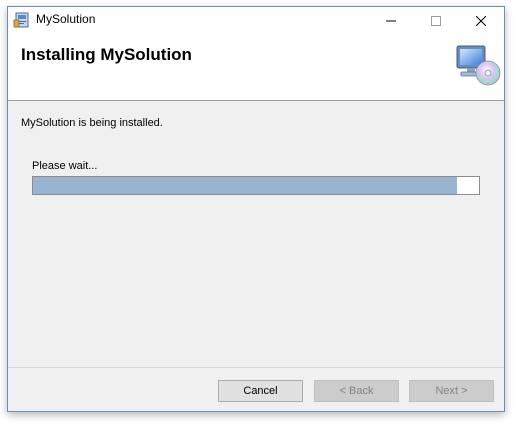 This screenshot has height=429, width=519. I want to click on back-button: < Back, so click(356, 391).